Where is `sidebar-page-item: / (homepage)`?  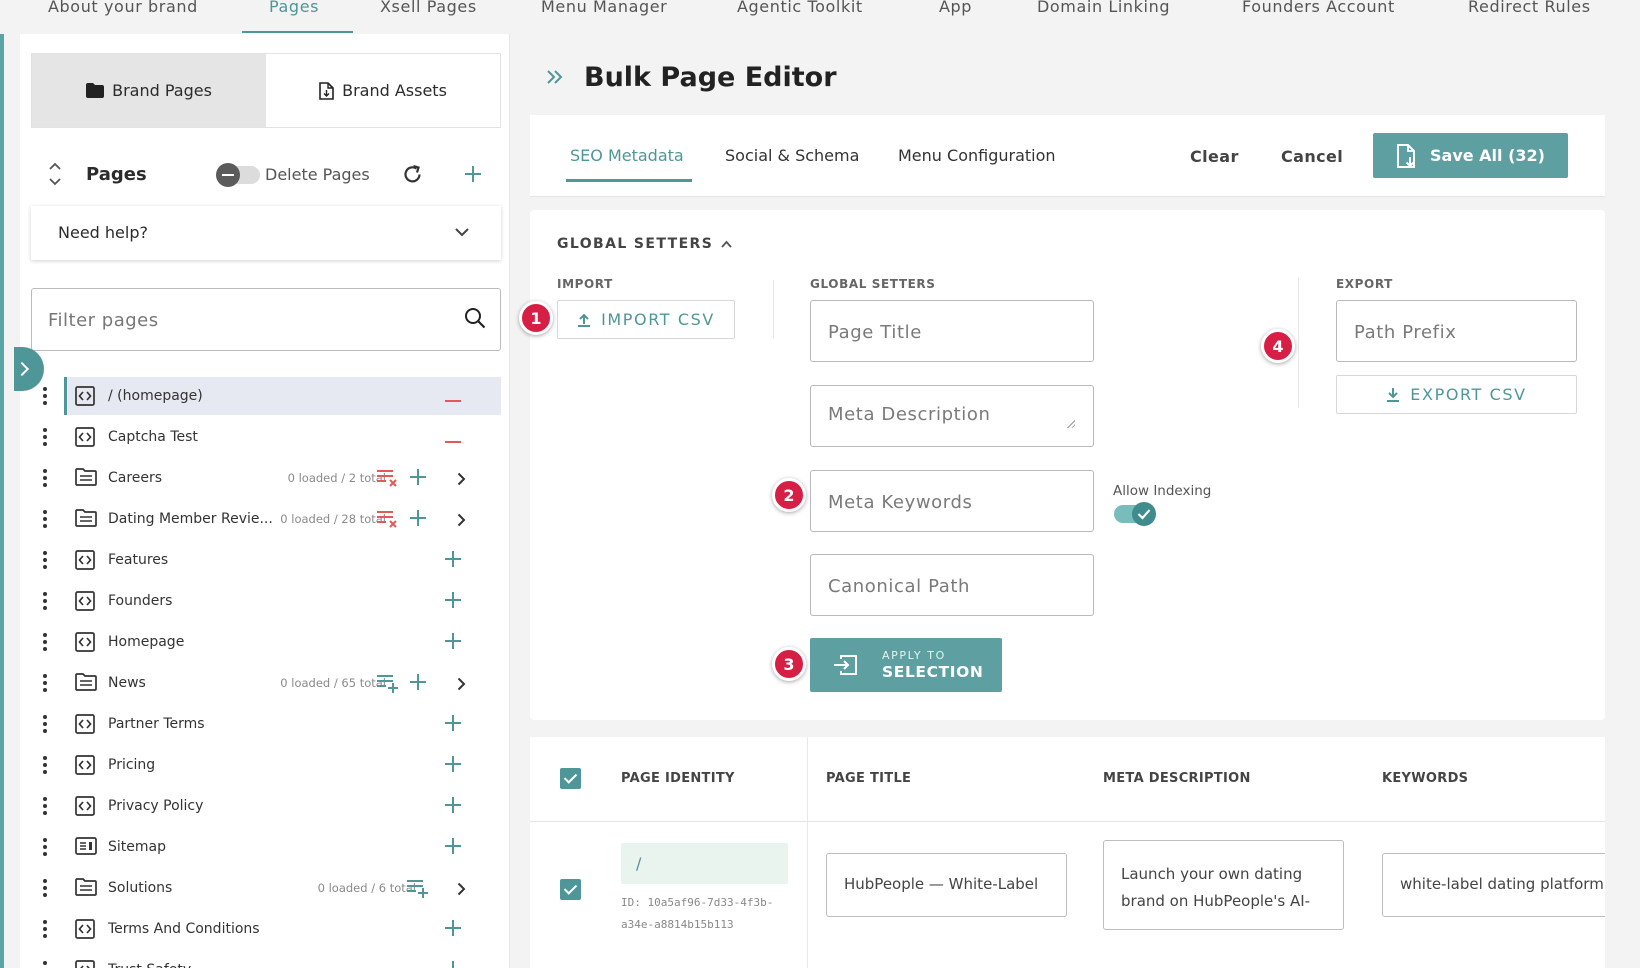
sidebar-page-item: / (homepage) is located at coordinates (265, 396).